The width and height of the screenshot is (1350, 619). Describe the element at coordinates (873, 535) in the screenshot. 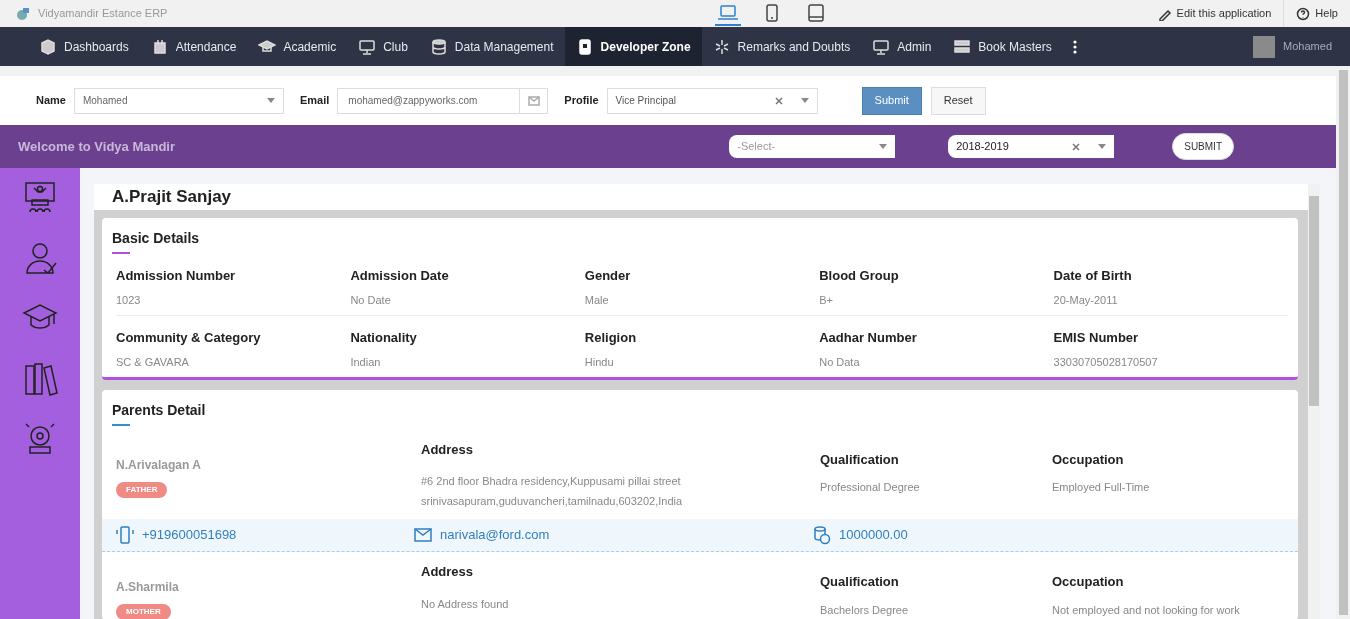

I see `income-amount: 1000000.00` at that location.